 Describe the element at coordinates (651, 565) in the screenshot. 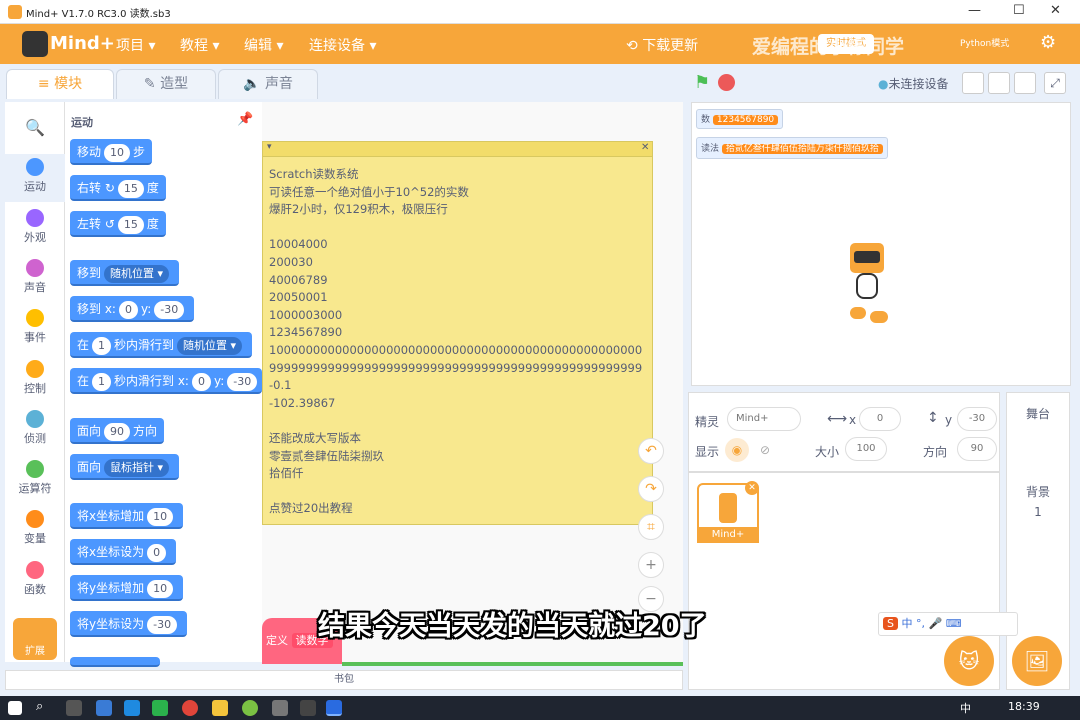

I see `zoom-in-icon: +` at that location.